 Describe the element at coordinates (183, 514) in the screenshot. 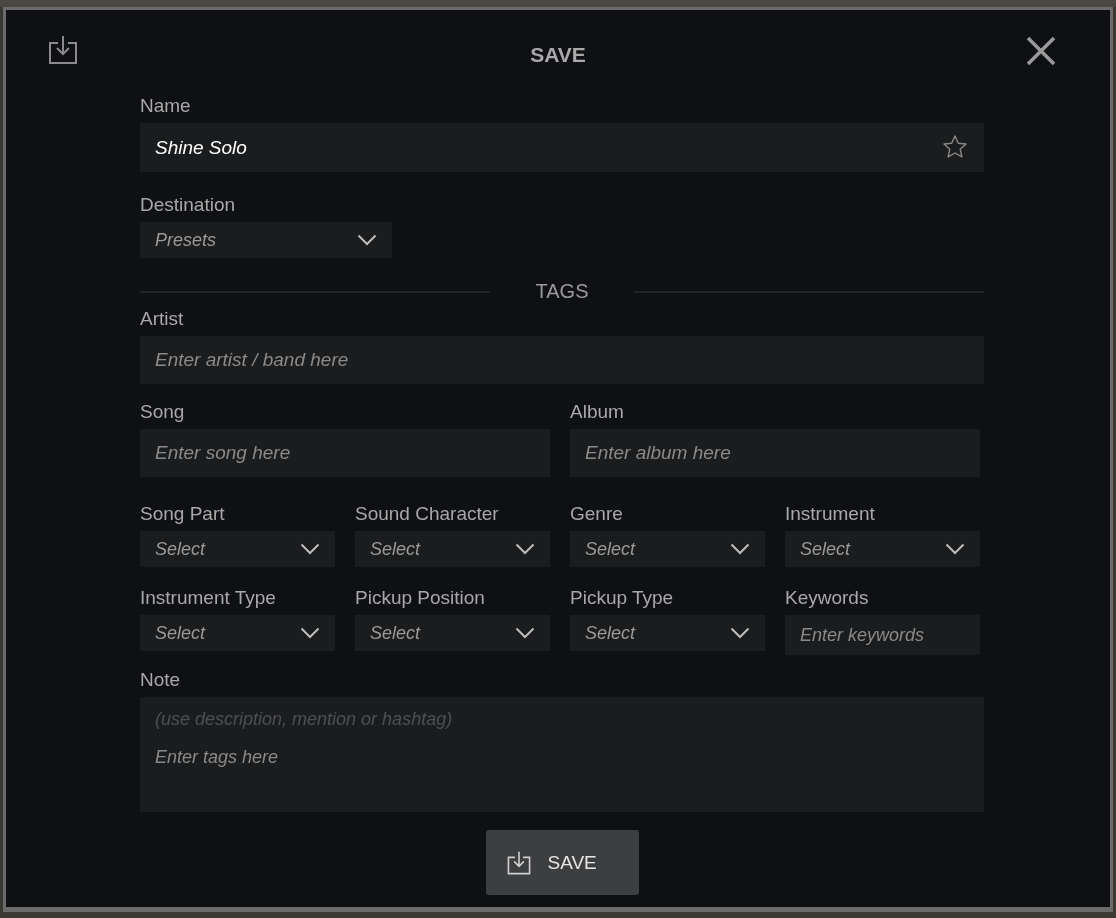

I see `field-label: Song Part` at that location.